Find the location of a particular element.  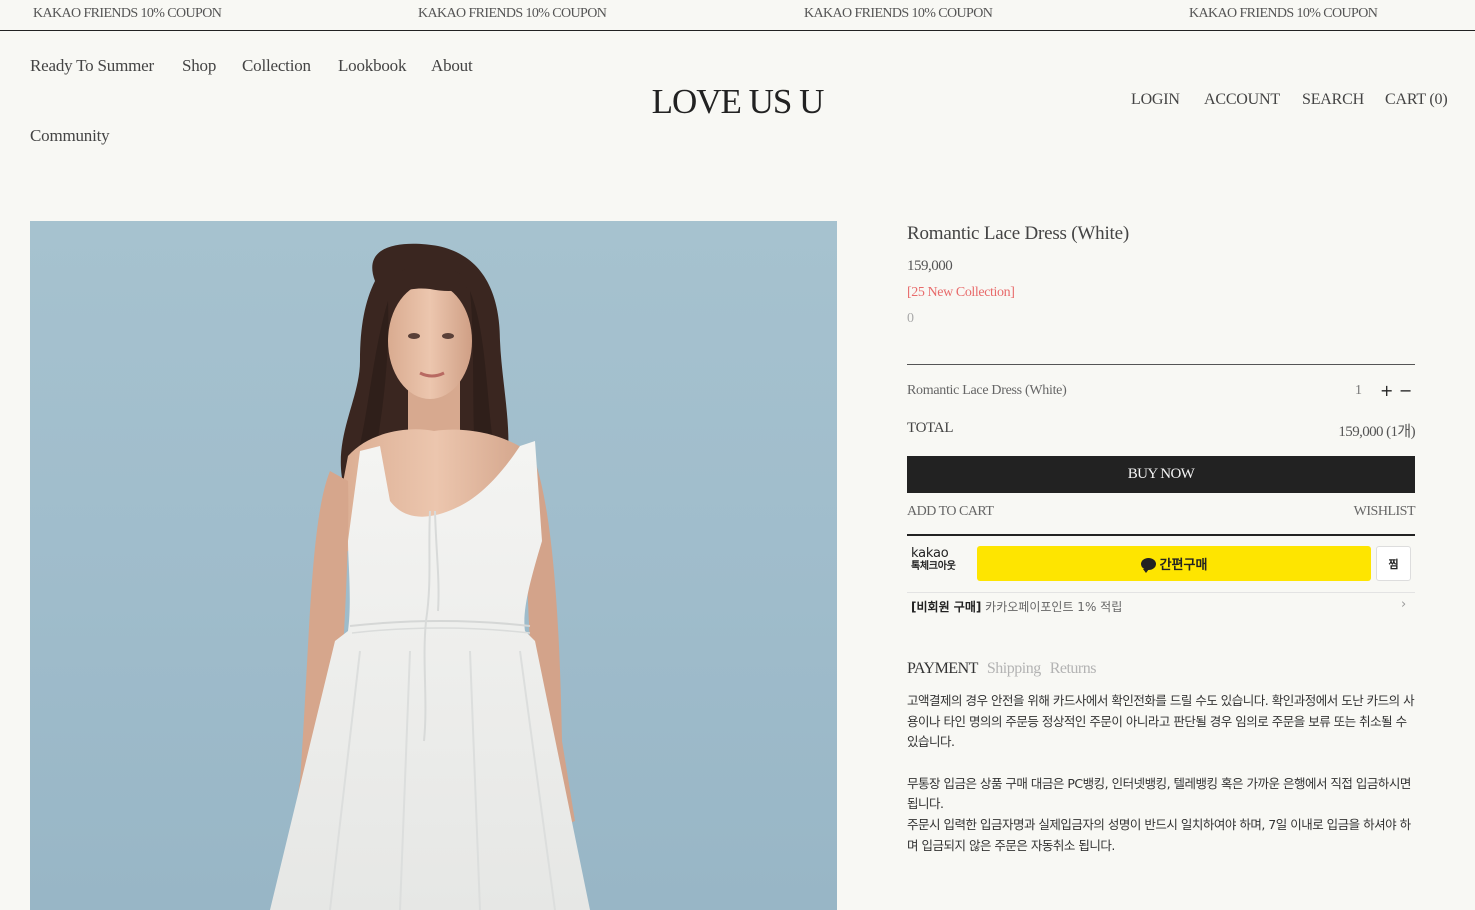

nonmember-purchase-row: [비회원 구매] 카카오페이포인트 1% 적립 is located at coordinates (1016, 606).